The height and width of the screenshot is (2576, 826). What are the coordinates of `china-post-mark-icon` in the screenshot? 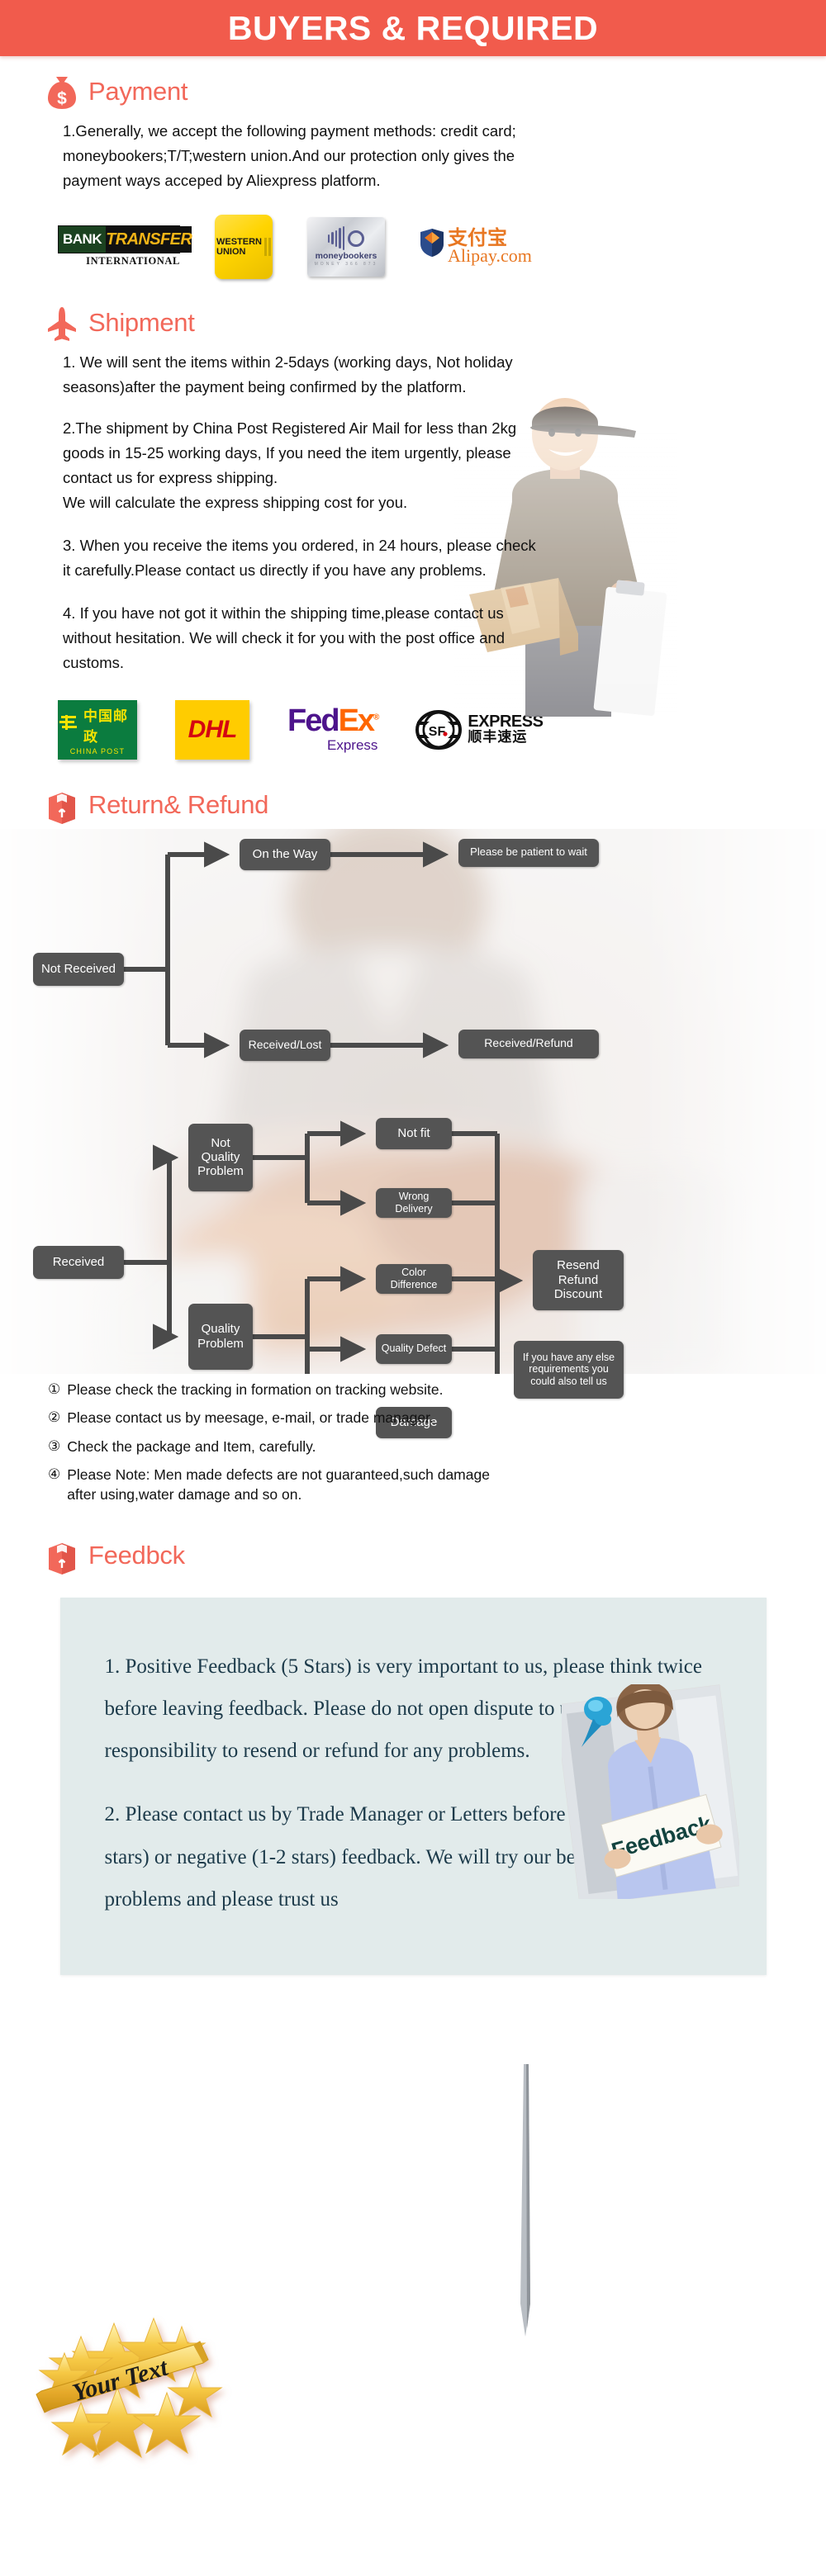 It's located at (68, 724).